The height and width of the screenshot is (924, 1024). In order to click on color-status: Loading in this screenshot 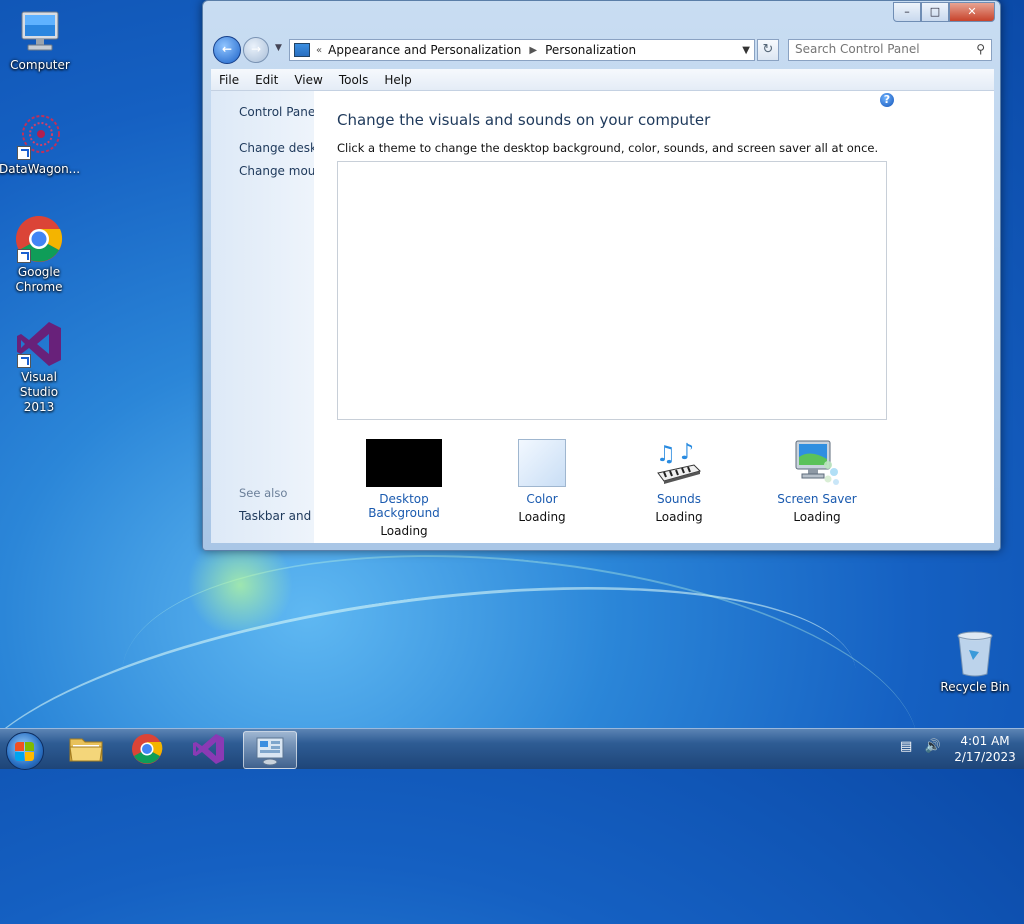, I will do `click(542, 517)`.